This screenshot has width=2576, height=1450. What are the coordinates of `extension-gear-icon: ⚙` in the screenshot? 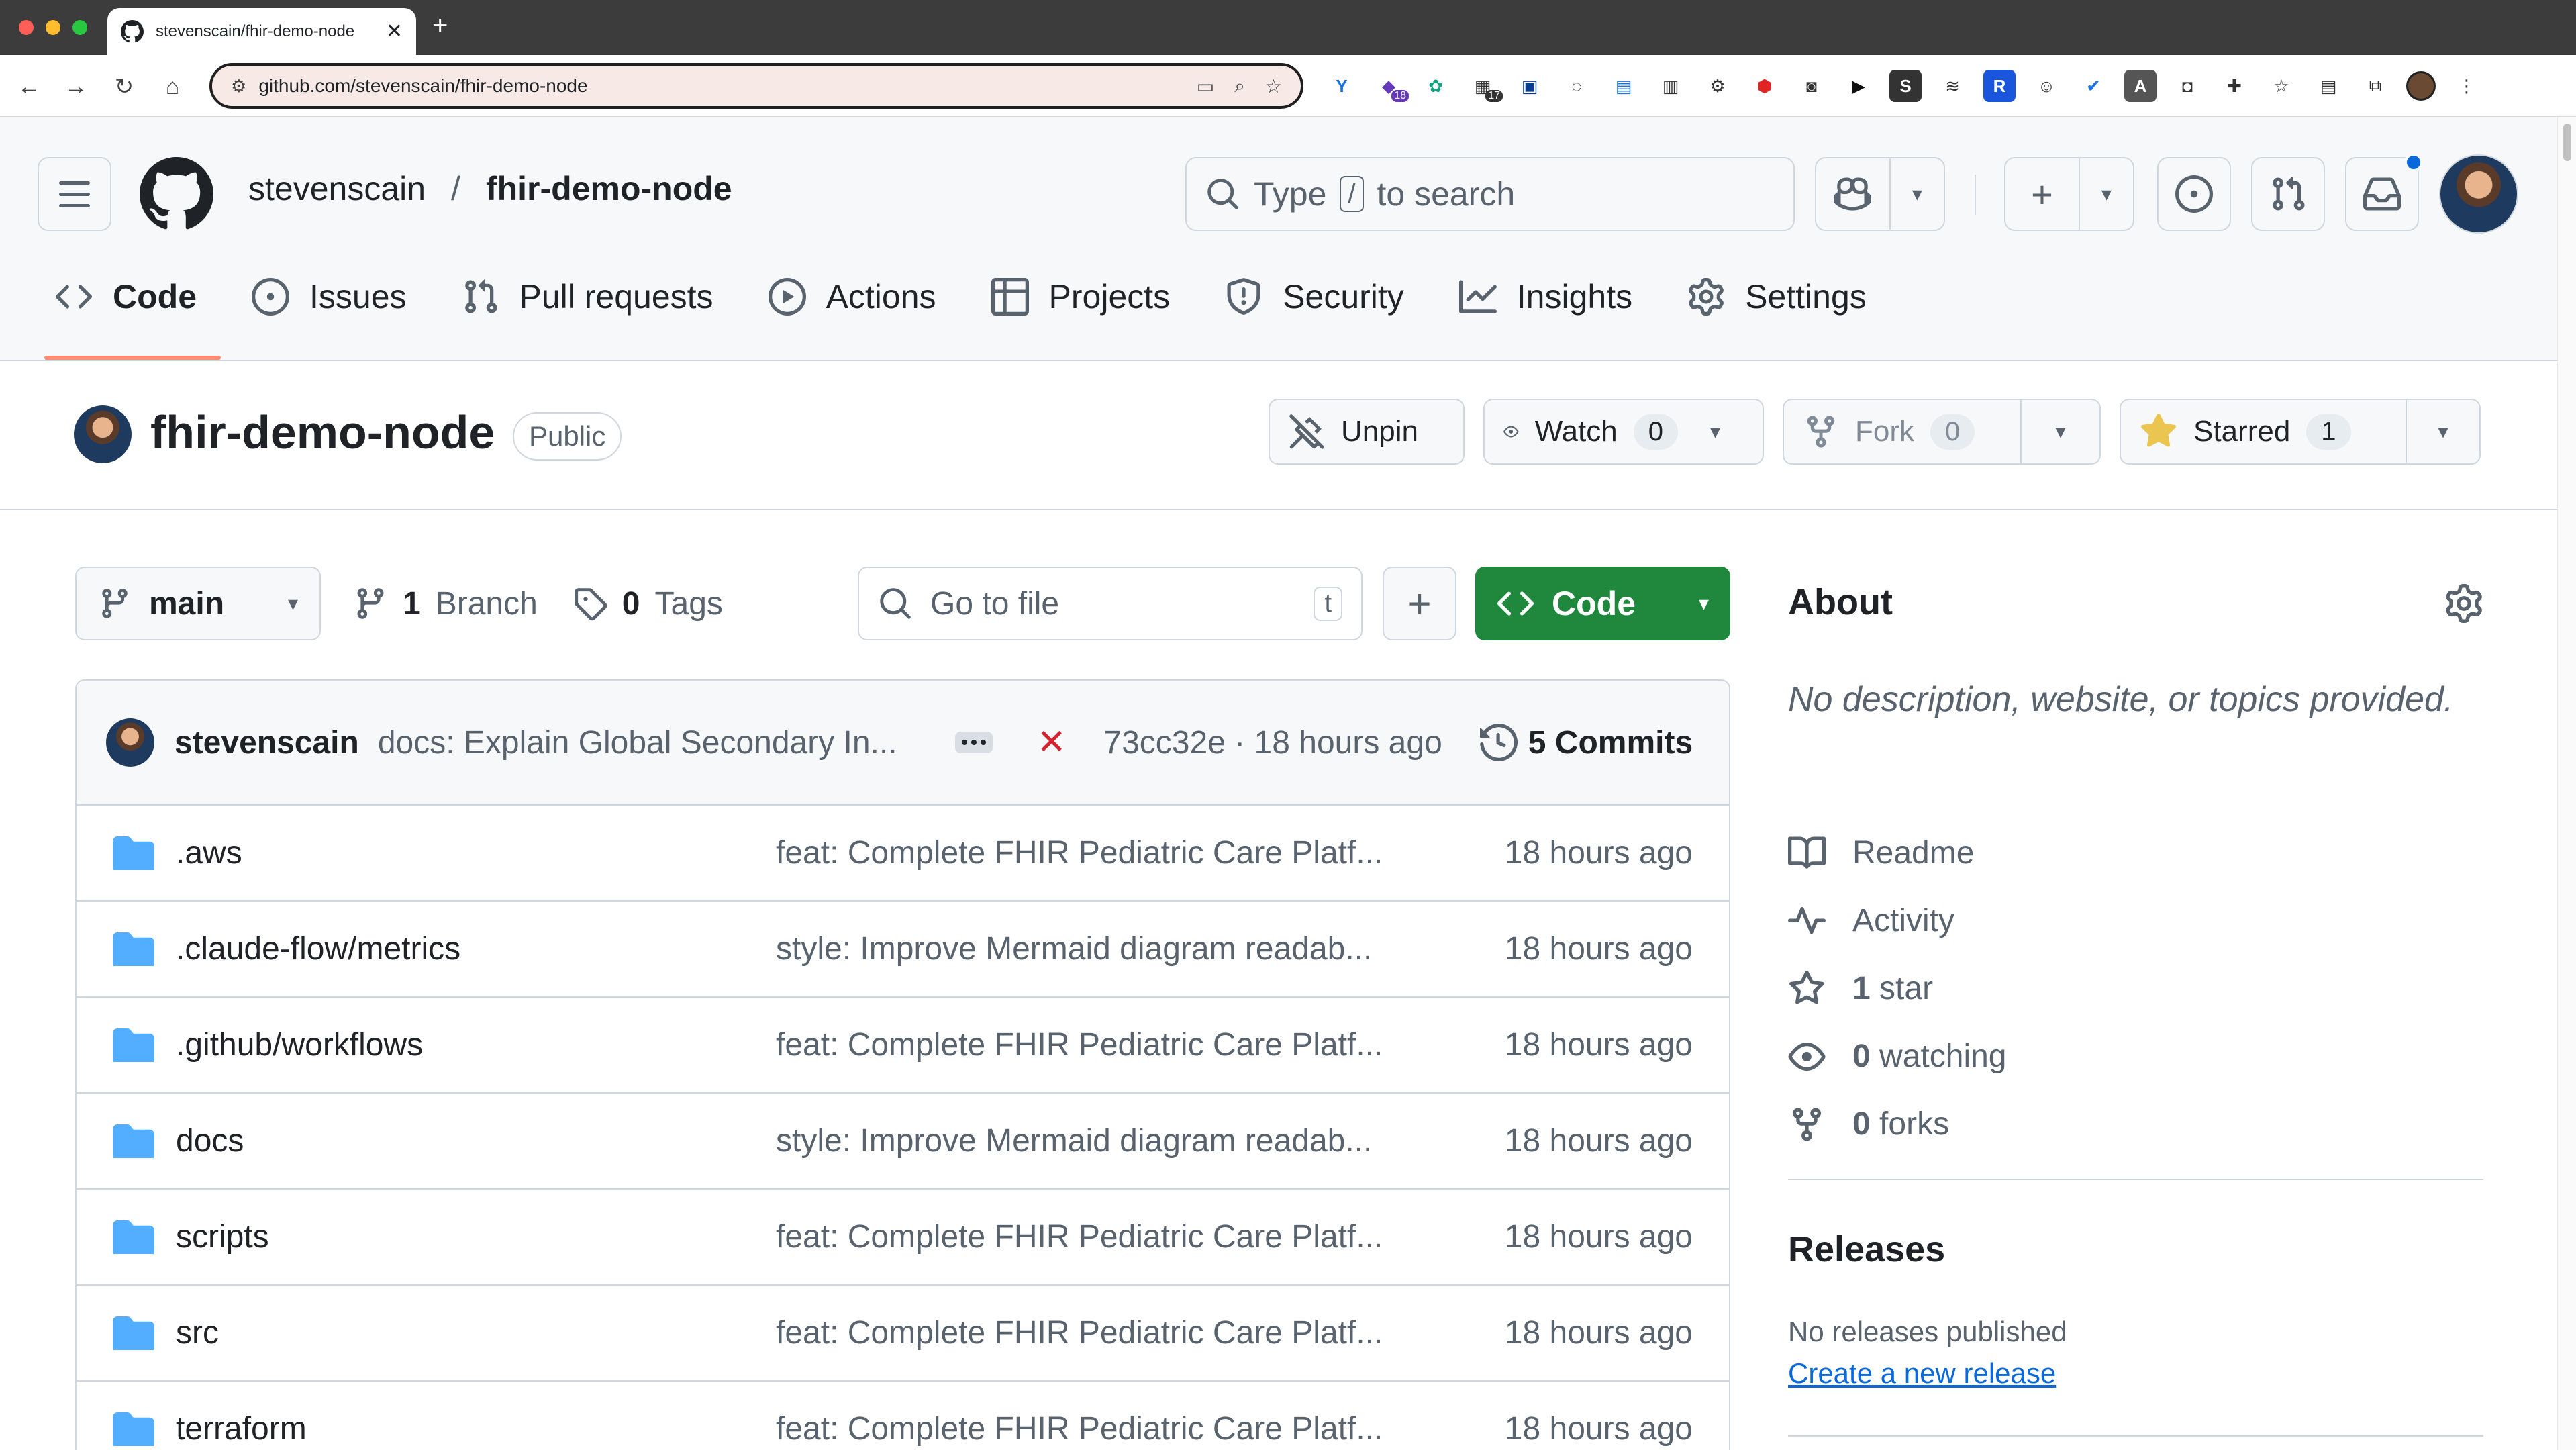 It's located at (1717, 86).